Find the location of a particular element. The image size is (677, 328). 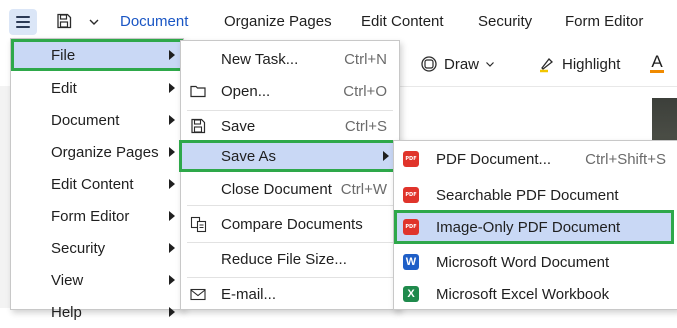

menu-item-compare-documents: Compare Documents is located at coordinates (290, 224).